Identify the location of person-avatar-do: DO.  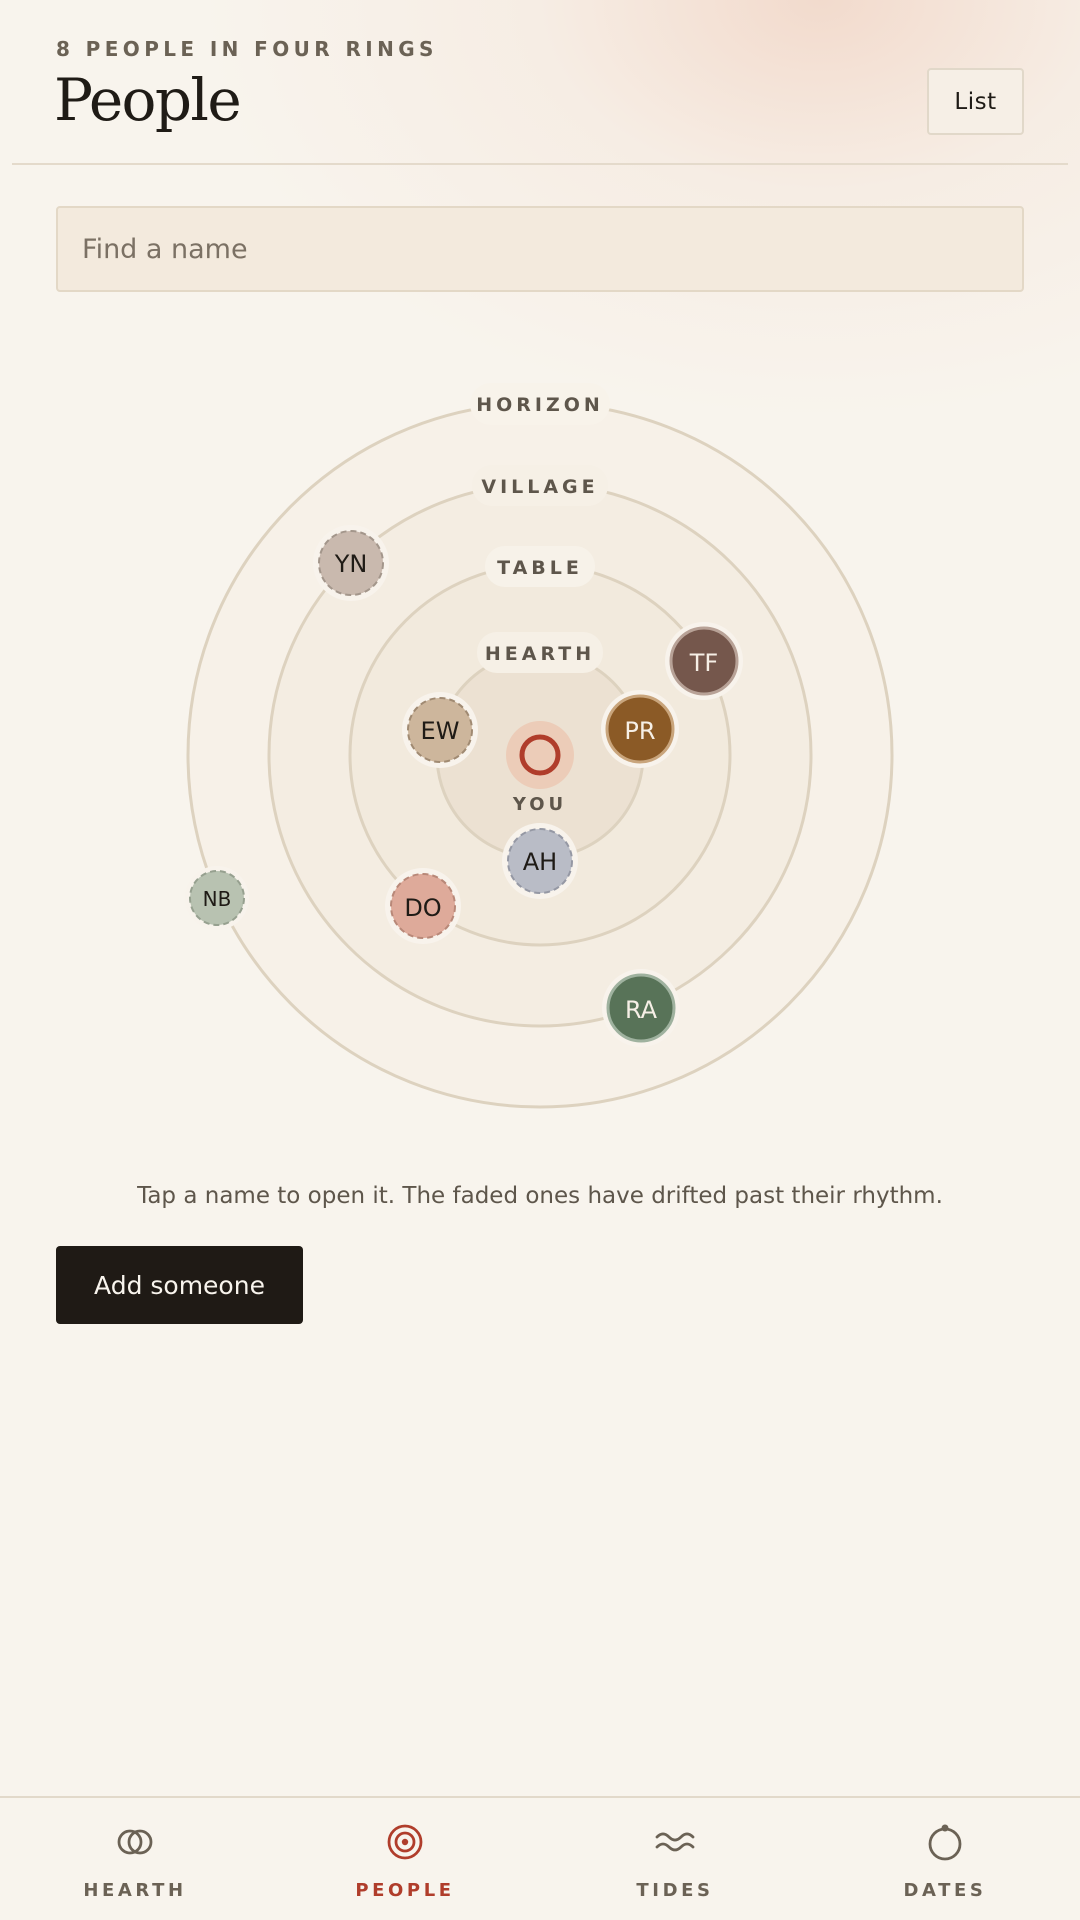
(423, 906).